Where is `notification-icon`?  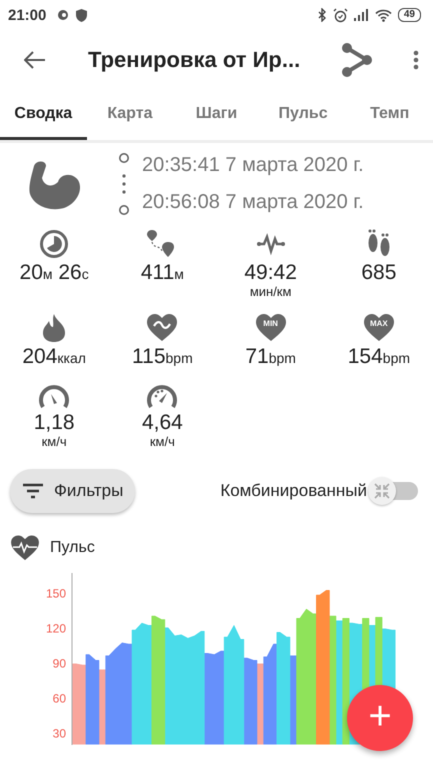 notification-icon is located at coordinates (63, 15).